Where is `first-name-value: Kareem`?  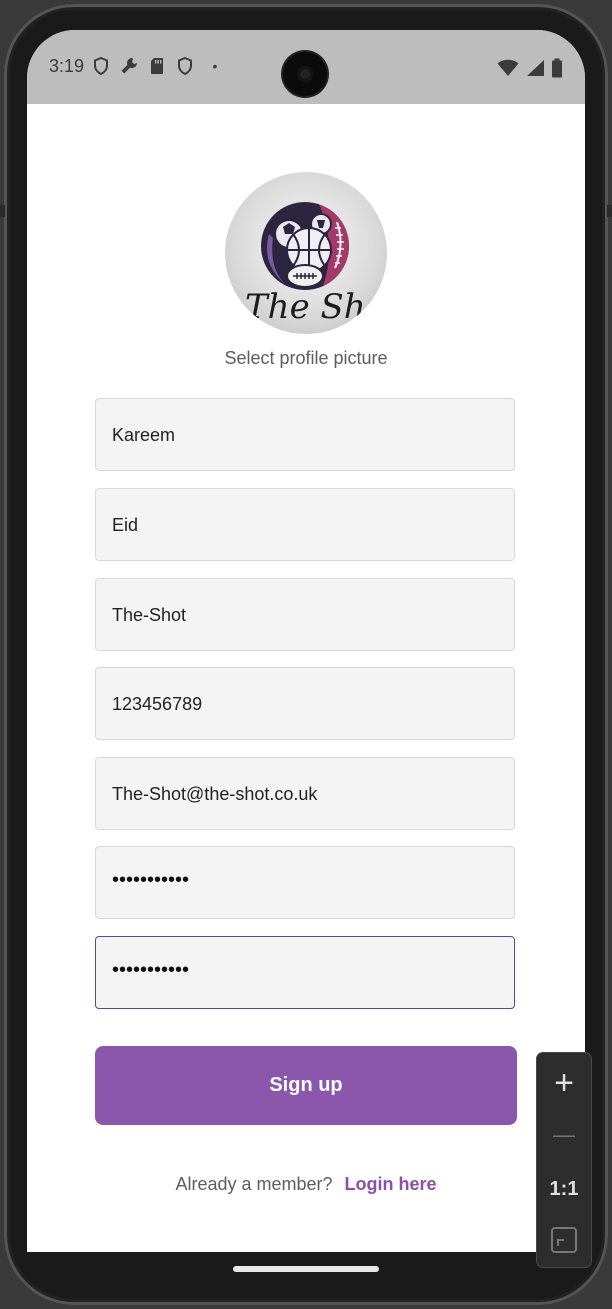 first-name-value: Kareem is located at coordinates (144, 435).